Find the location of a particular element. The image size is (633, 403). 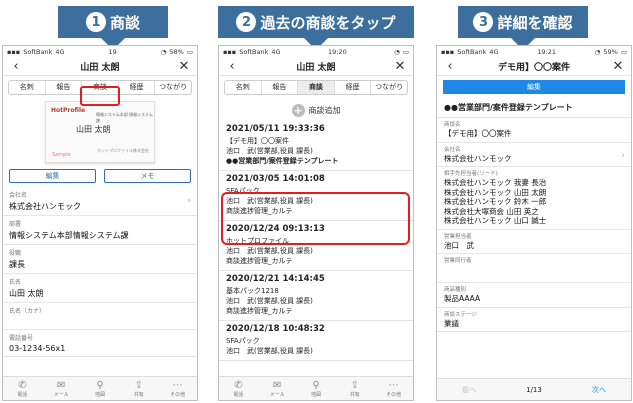

prev-button: 前へ is located at coordinates (469, 390).